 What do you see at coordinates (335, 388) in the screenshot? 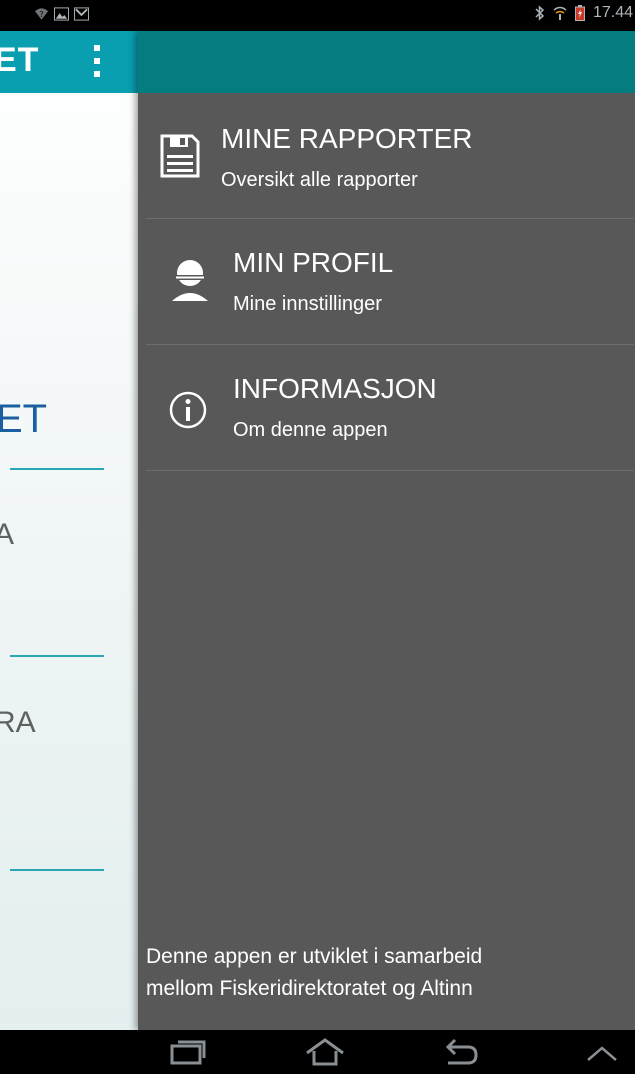
I see `drawer-item-title: INFORMASJON` at bounding box center [335, 388].